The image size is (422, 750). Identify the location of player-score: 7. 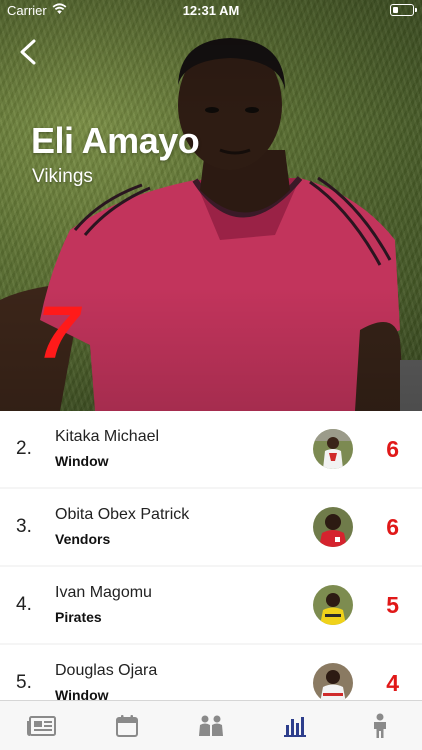
(59, 332).